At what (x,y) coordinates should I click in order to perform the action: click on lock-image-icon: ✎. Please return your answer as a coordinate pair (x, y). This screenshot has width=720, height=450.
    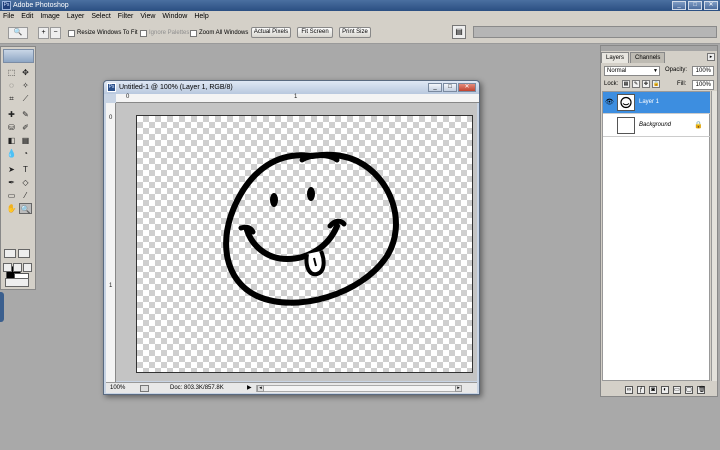
    Looking at the image, I should click on (636, 84).